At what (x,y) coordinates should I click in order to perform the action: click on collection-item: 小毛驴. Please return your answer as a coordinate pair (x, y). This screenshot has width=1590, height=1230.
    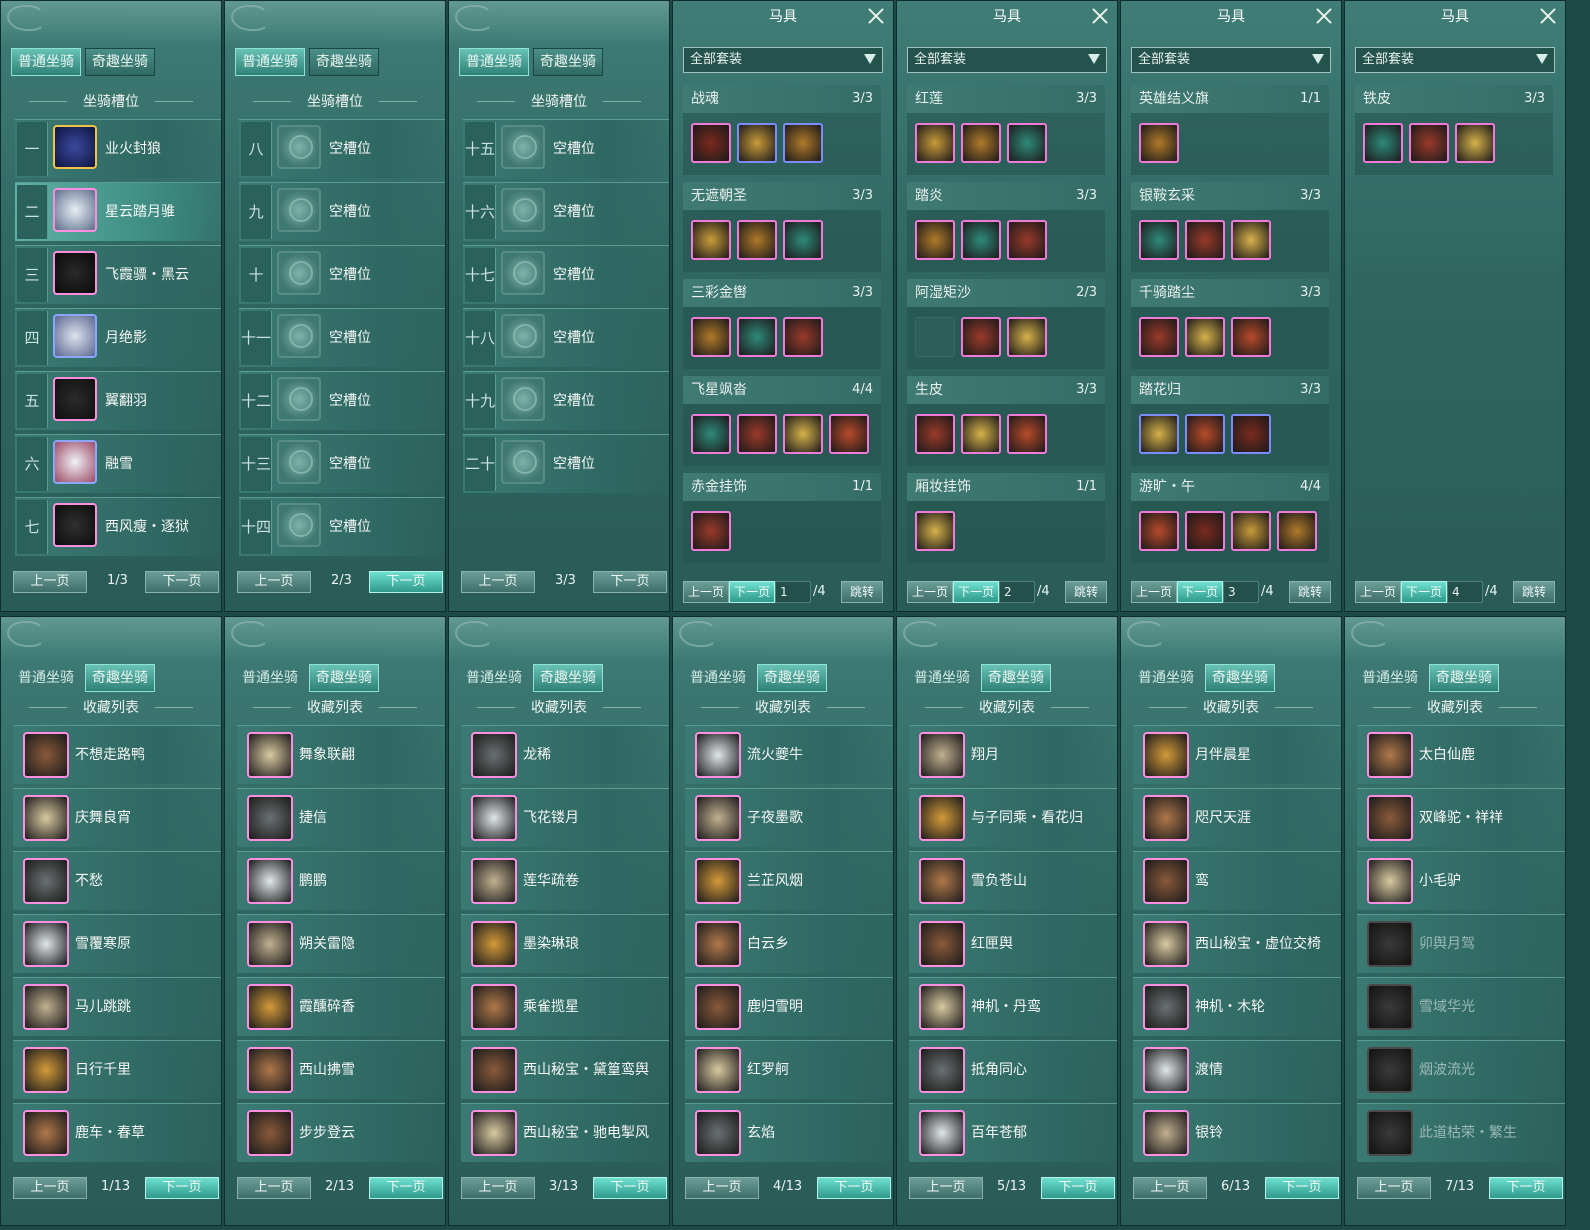
    Looking at the image, I should click on (1461, 880).